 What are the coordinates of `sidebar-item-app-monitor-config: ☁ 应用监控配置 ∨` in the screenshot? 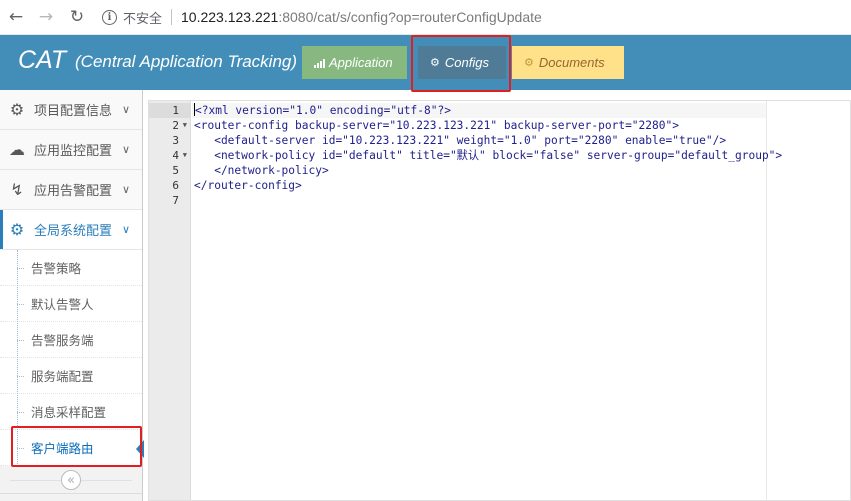 It's located at (71, 150).